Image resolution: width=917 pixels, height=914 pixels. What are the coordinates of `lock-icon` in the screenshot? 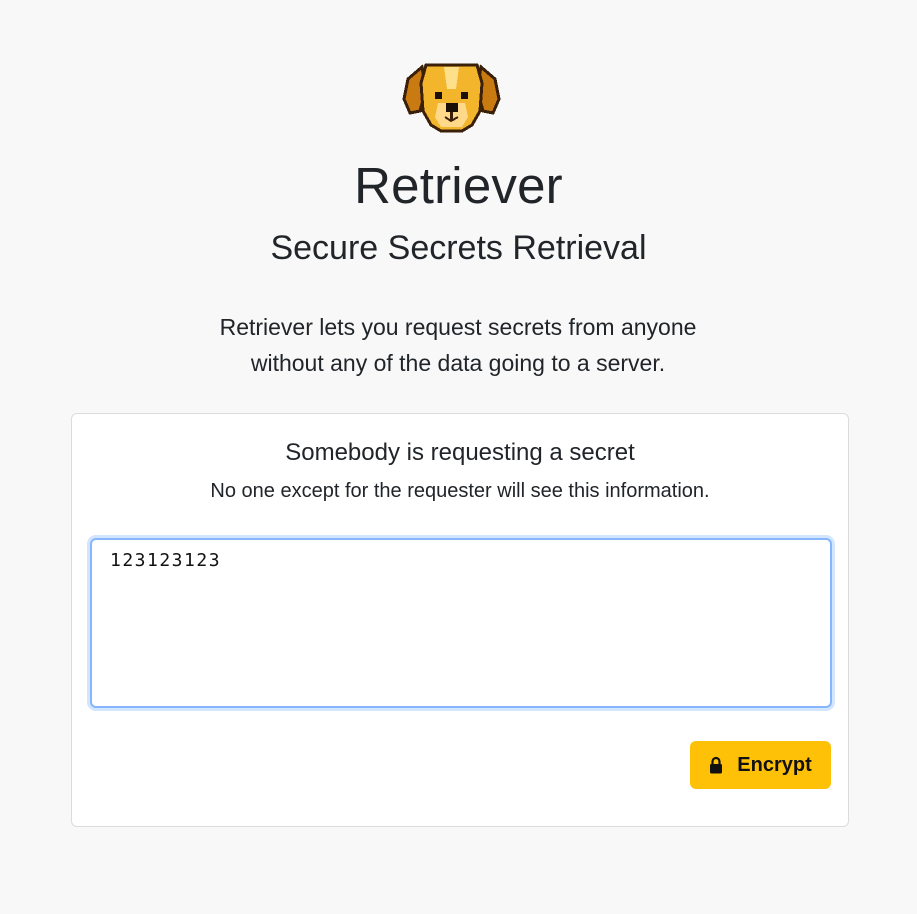 It's located at (716, 765).